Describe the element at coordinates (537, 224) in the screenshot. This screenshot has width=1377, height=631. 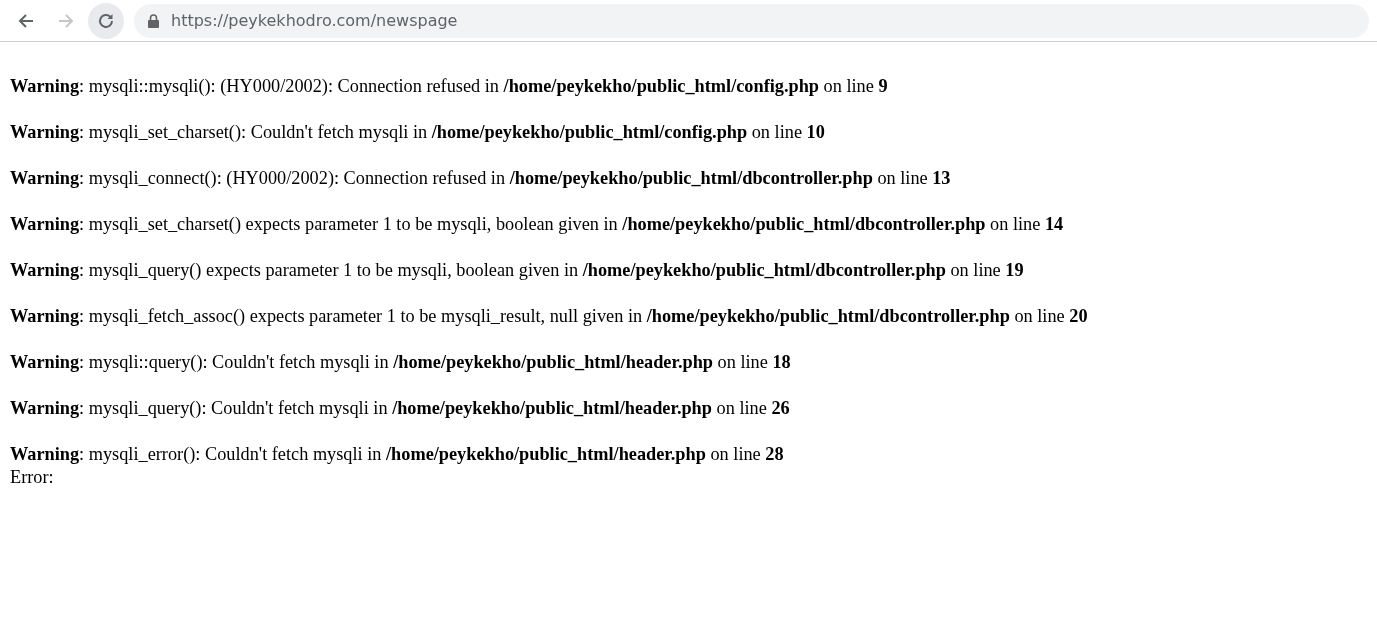
I see `warning-message: Warning: mysqli_set_charset() expects parameter 1 to be mysqli, boolean given in /home/peykekho/public_html/dbcontroller.php on line 14` at that location.